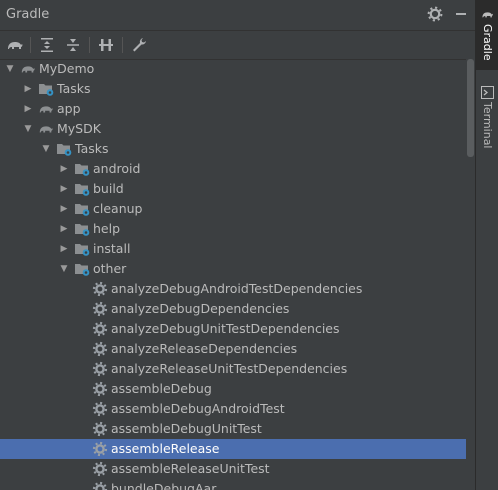 The height and width of the screenshot is (490, 498). I want to click on tree-node-label: MyDemo, so click(67, 68).